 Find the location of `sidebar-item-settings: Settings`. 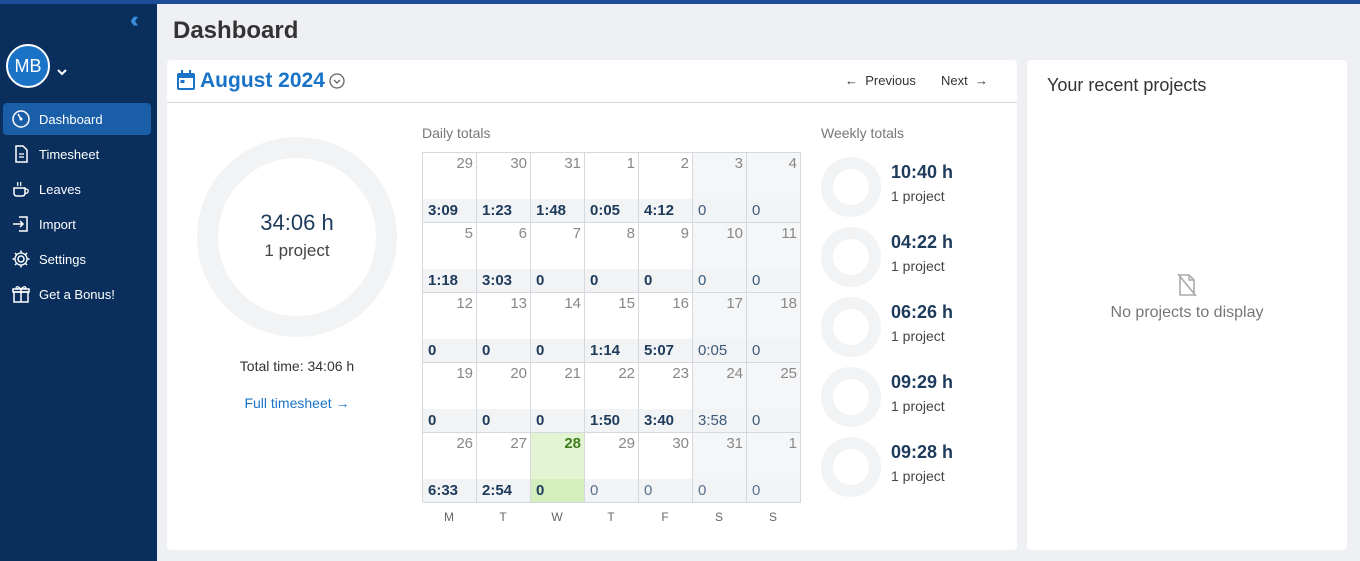

sidebar-item-settings: Settings is located at coordinates (77, 259).